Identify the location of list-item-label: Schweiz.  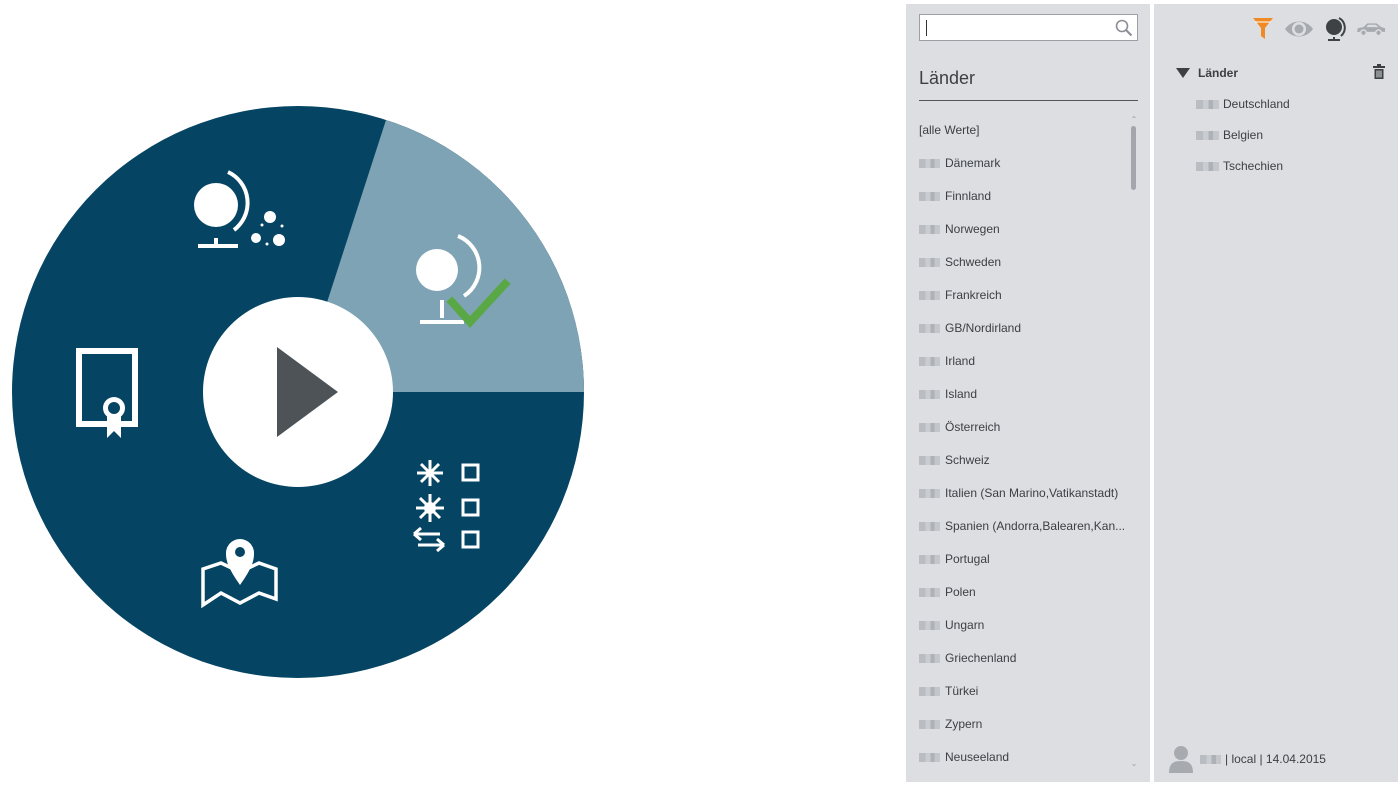
(967, 460).